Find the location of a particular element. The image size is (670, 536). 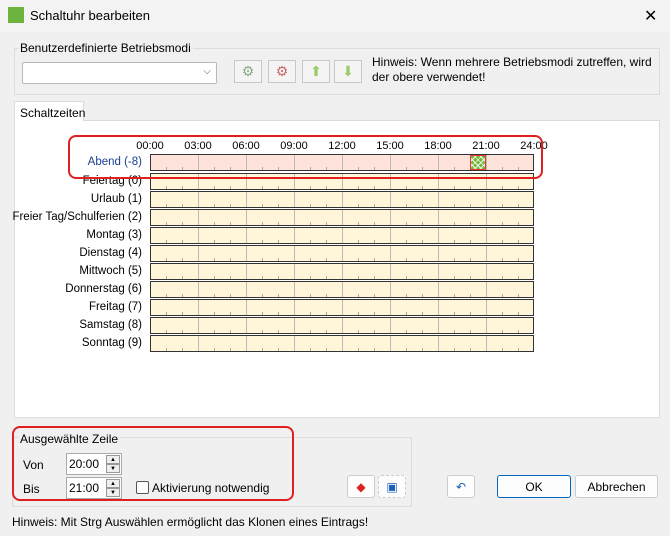

cancel-button: Abbrechen is located at coordinates (616, 486).